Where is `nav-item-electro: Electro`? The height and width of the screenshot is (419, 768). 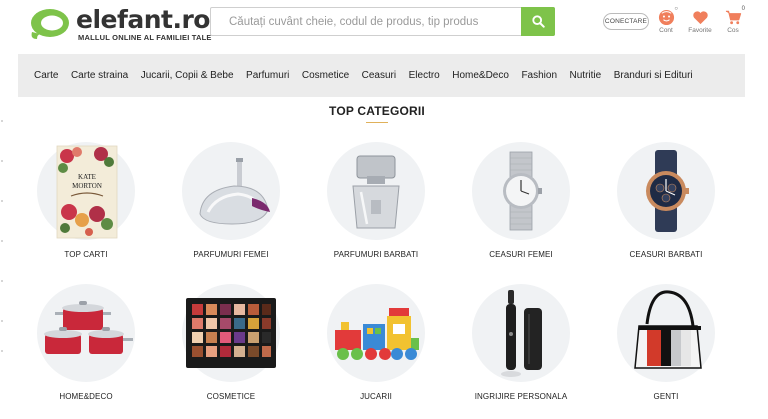
nav-item-electro: Electro is located at coordinates (424, 75).